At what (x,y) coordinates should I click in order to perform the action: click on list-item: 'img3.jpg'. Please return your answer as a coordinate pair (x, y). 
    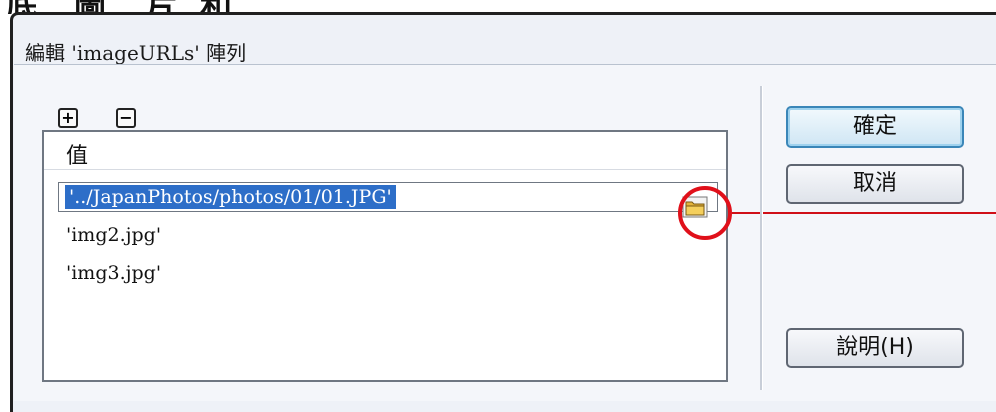
    Looking at the image, I should click on (113, 273).